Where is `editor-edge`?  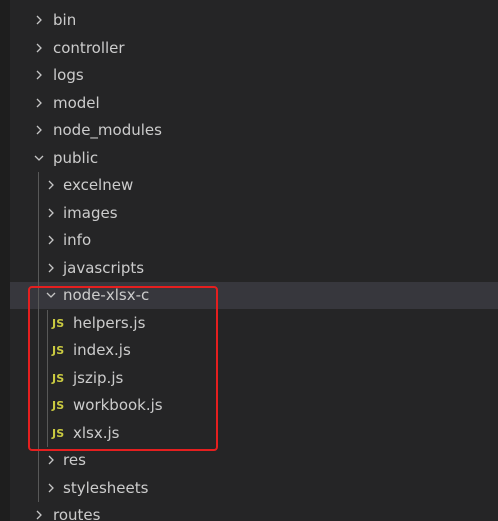 editor-edge is located at coordinates (5, 260).